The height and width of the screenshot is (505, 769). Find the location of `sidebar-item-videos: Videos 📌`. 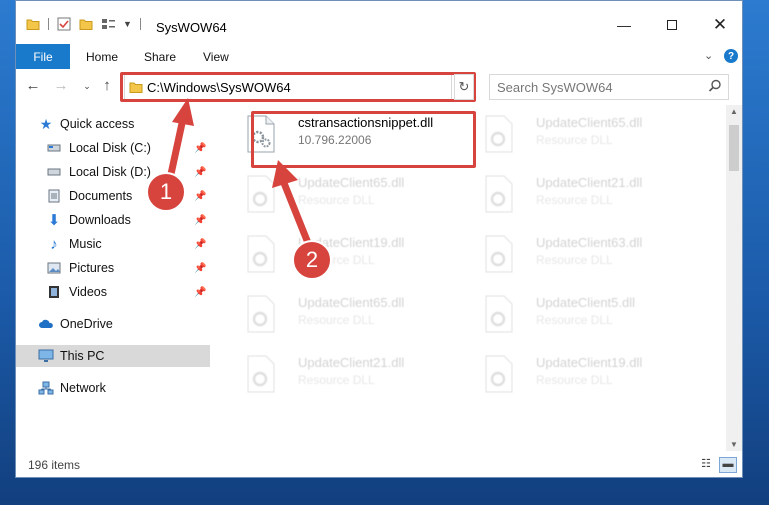

sidebar-item-videos: Videos 📌 is located at coordinates (113, 292).